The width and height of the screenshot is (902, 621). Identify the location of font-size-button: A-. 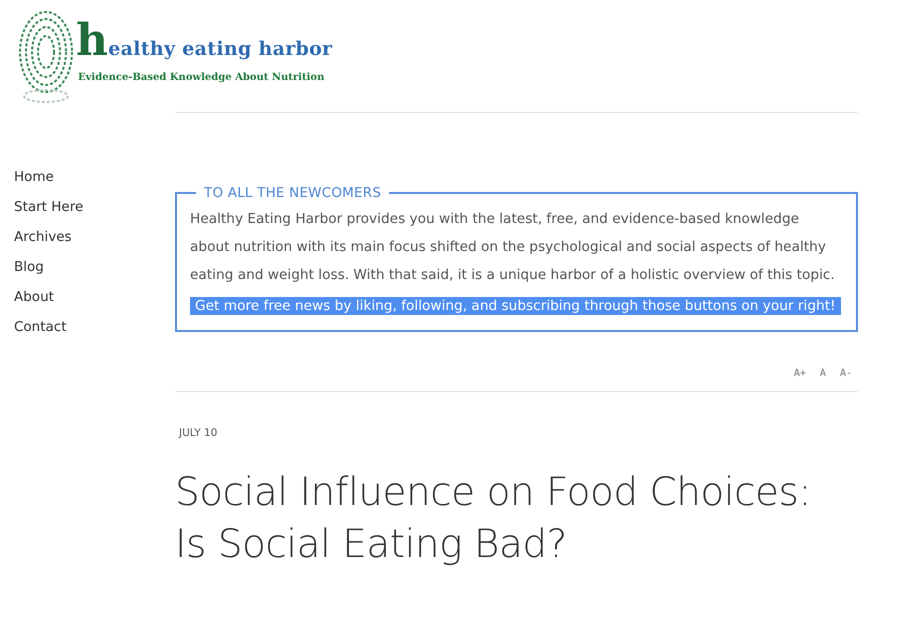
(846, 373).